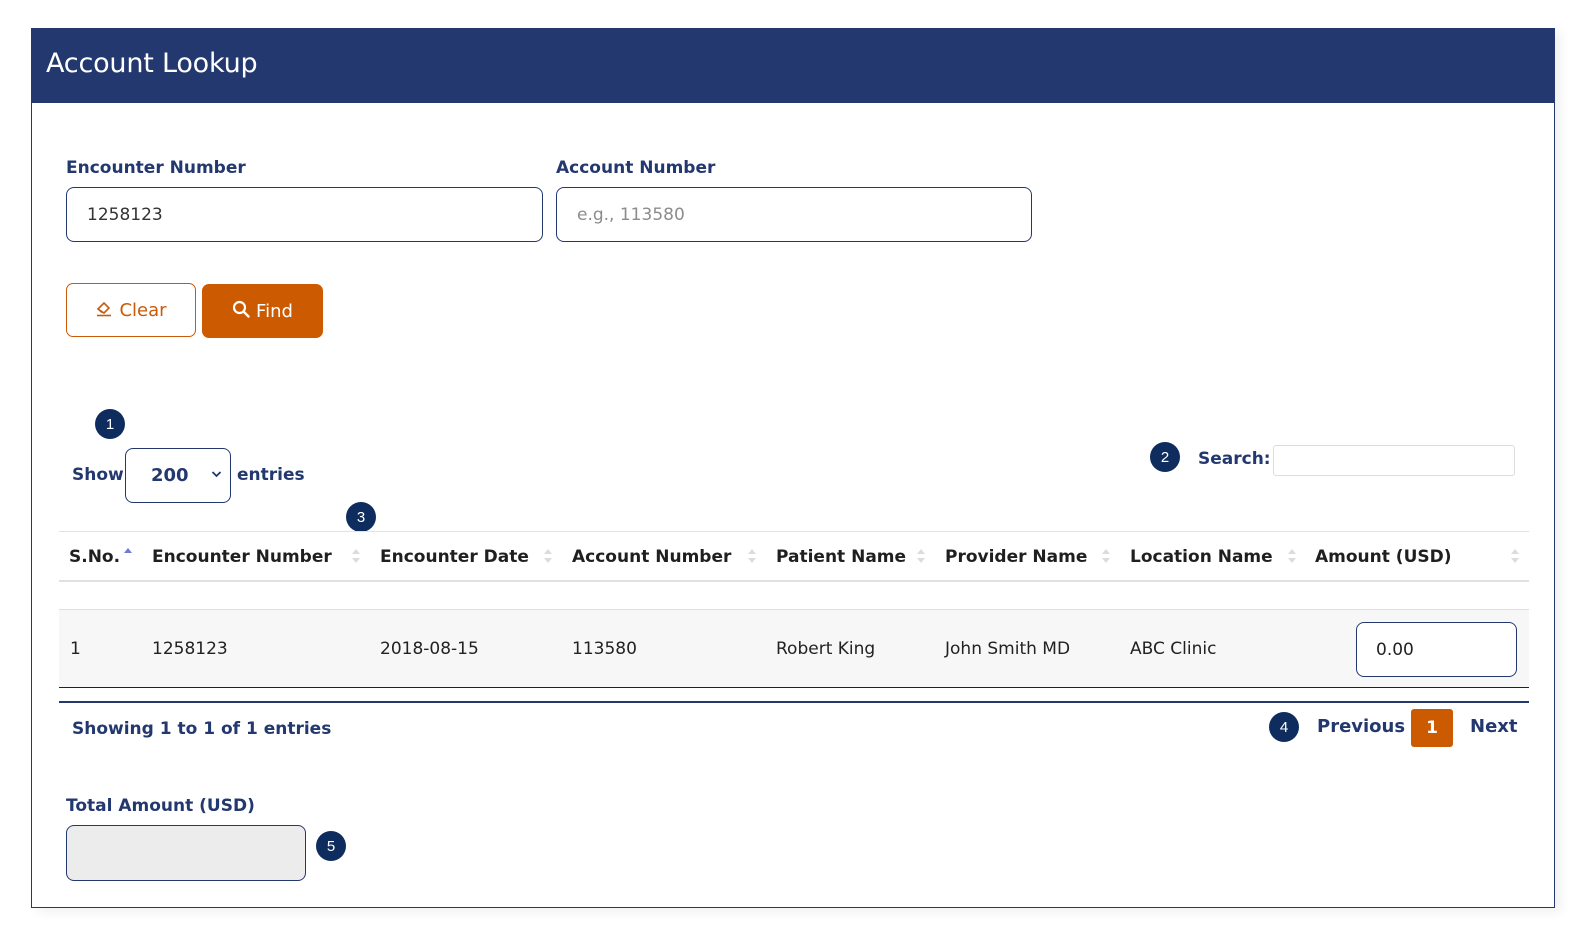 This screenshot has height=945, width=1583. I want to click on column-label: Location Name, so click(1201, 556).